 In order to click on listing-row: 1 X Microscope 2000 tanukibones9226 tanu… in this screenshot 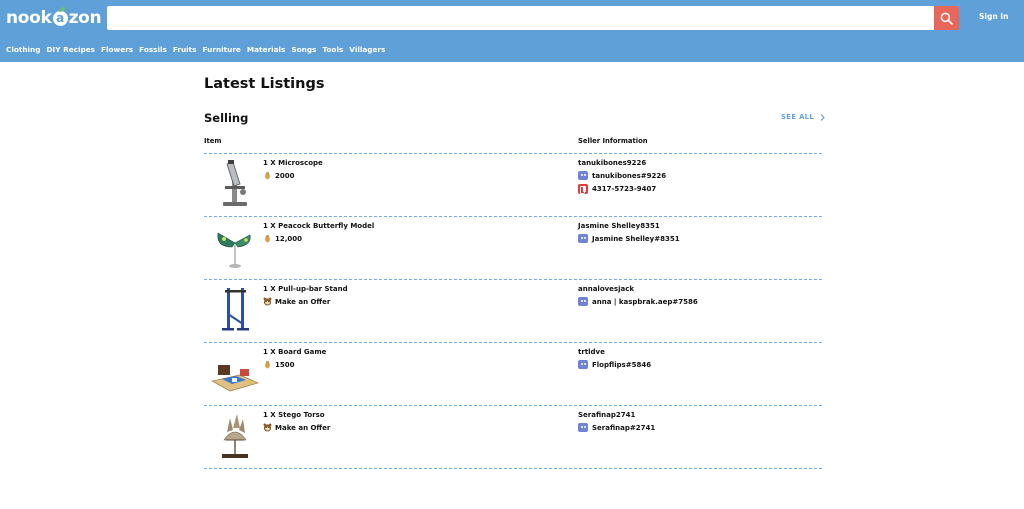, I will do `click(513, 185)`.